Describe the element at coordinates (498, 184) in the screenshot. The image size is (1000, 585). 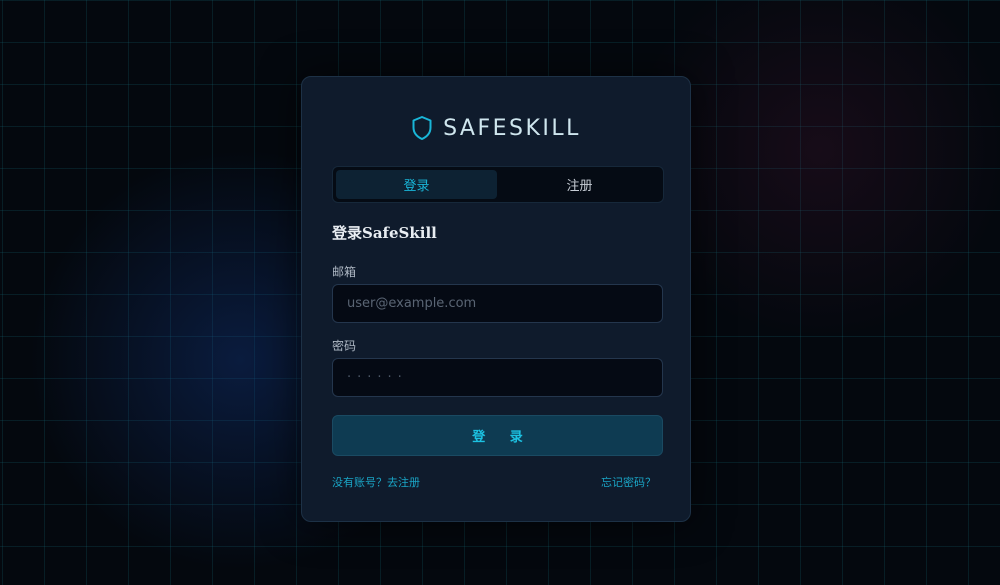
I see `auth-tabs: 登录 注册` at that location.